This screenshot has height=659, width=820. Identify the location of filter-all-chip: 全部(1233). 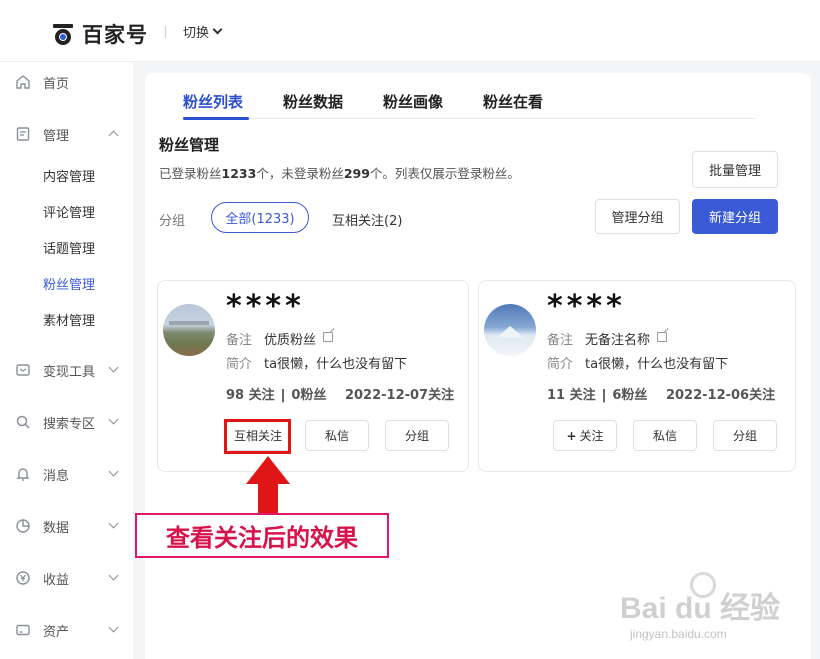
(260, 217).